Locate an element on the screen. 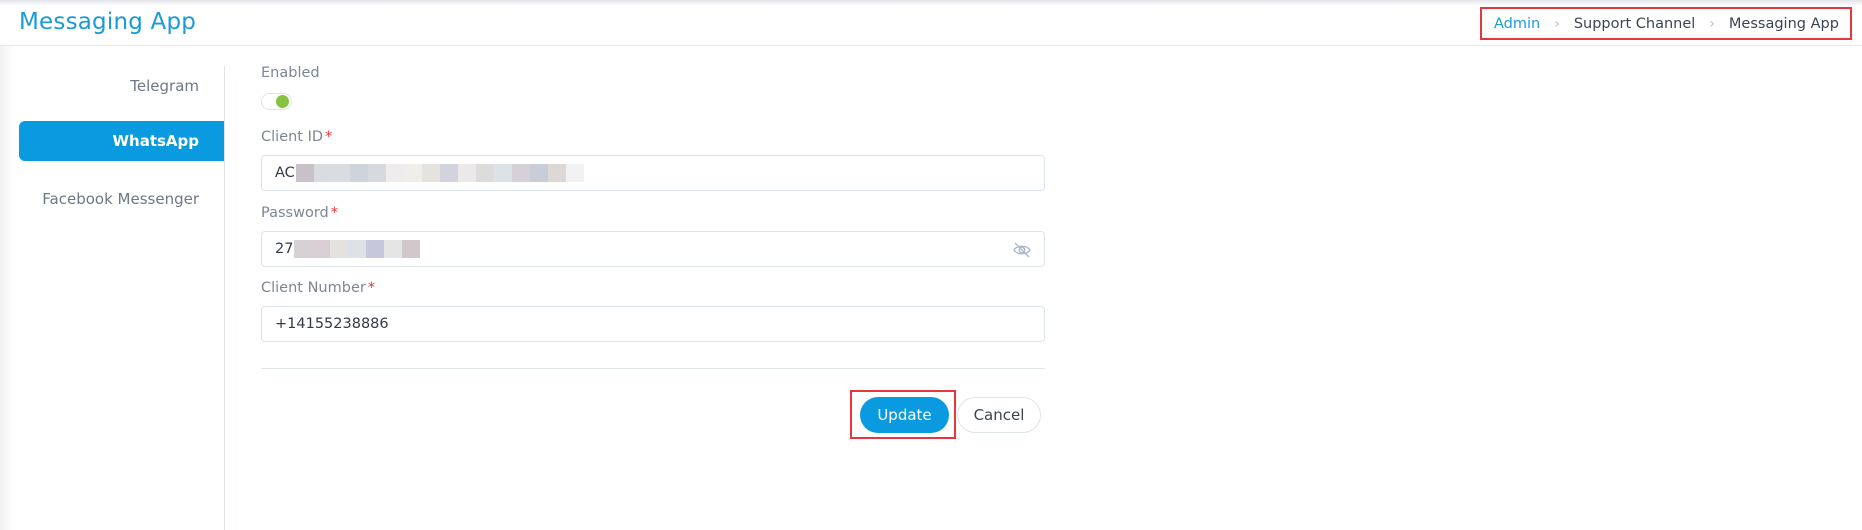 The image size is (1862, 530). client-number-label-text: Client Number is located at coordinates (313, 288).